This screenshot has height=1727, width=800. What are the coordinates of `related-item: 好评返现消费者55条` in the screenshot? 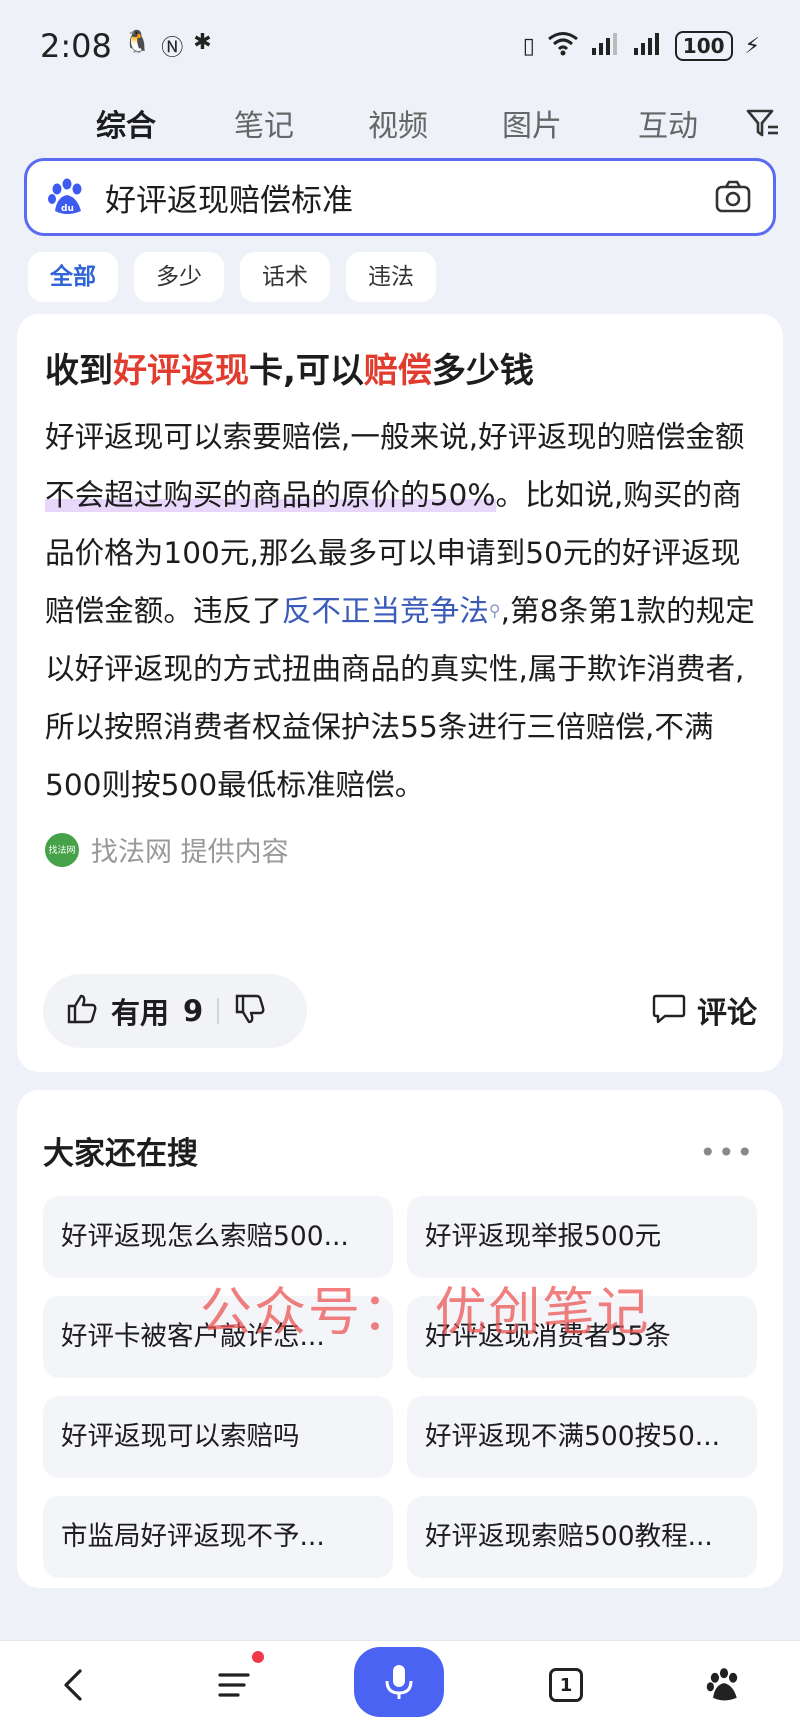 It's located at (582, 1337).